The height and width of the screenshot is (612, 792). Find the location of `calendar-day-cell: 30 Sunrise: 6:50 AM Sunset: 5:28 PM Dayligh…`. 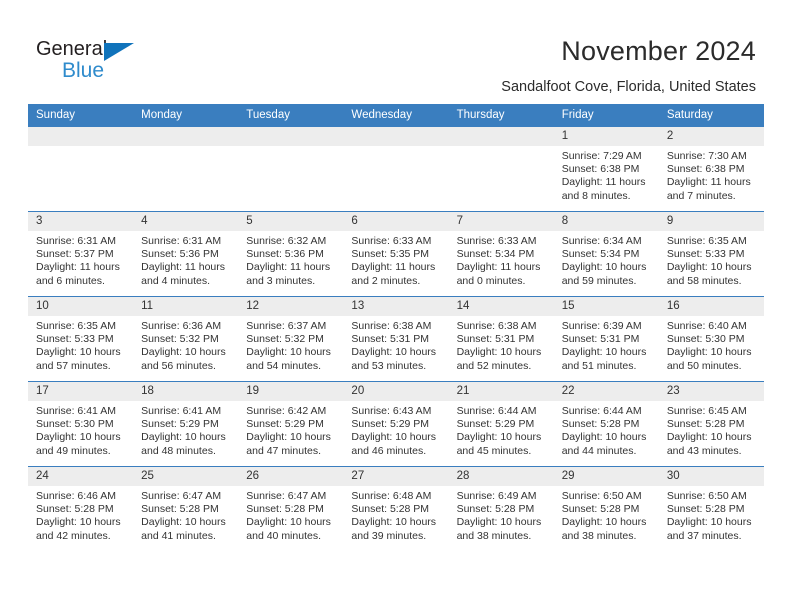

calendar-day-cell: 30 Sunrise: 6:50 AM Sunset: 5:28 PM Dayligh… is located at coordinates (711, 508).